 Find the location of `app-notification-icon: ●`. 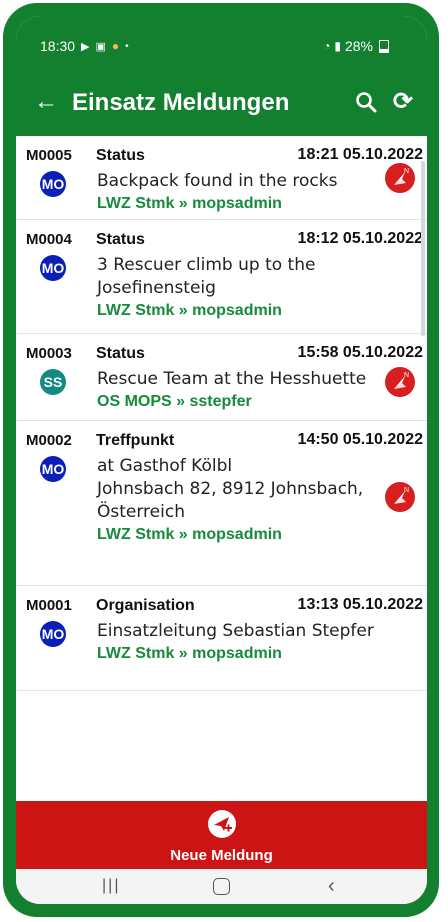

app-notification-icon: ● is located at coordinates (115, 46).